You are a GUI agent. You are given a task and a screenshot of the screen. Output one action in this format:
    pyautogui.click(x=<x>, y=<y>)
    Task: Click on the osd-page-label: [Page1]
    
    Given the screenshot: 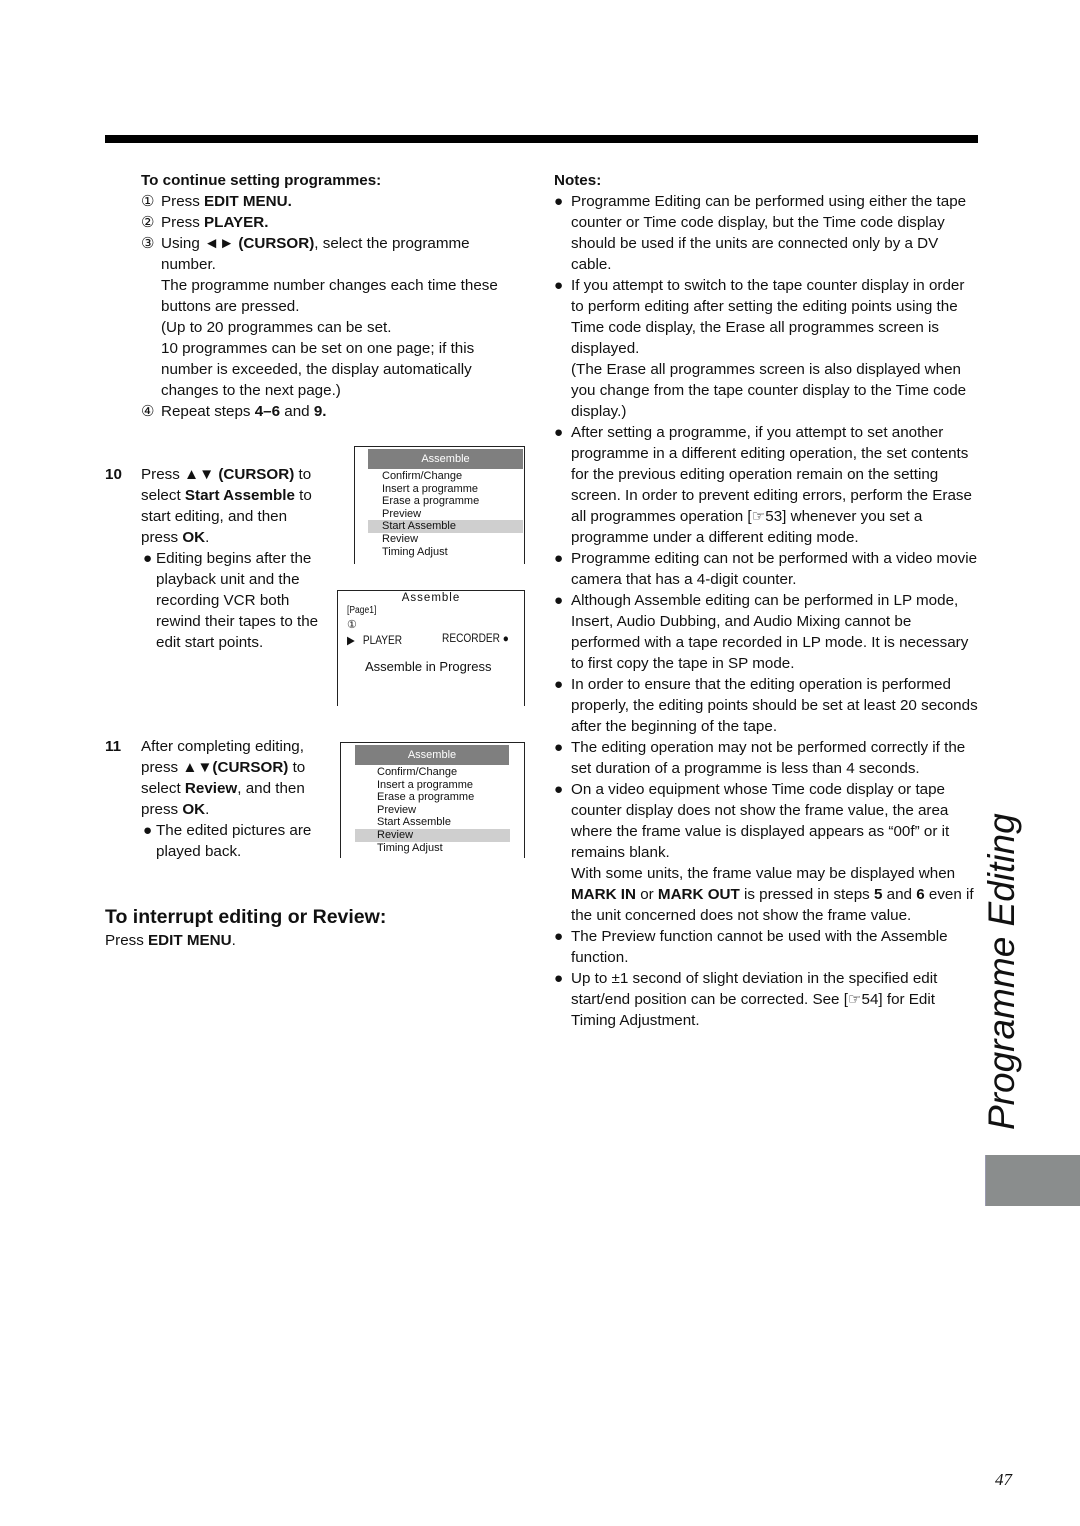 What is the action you would take?
    pyautogui.click(x=362, y=610)
    